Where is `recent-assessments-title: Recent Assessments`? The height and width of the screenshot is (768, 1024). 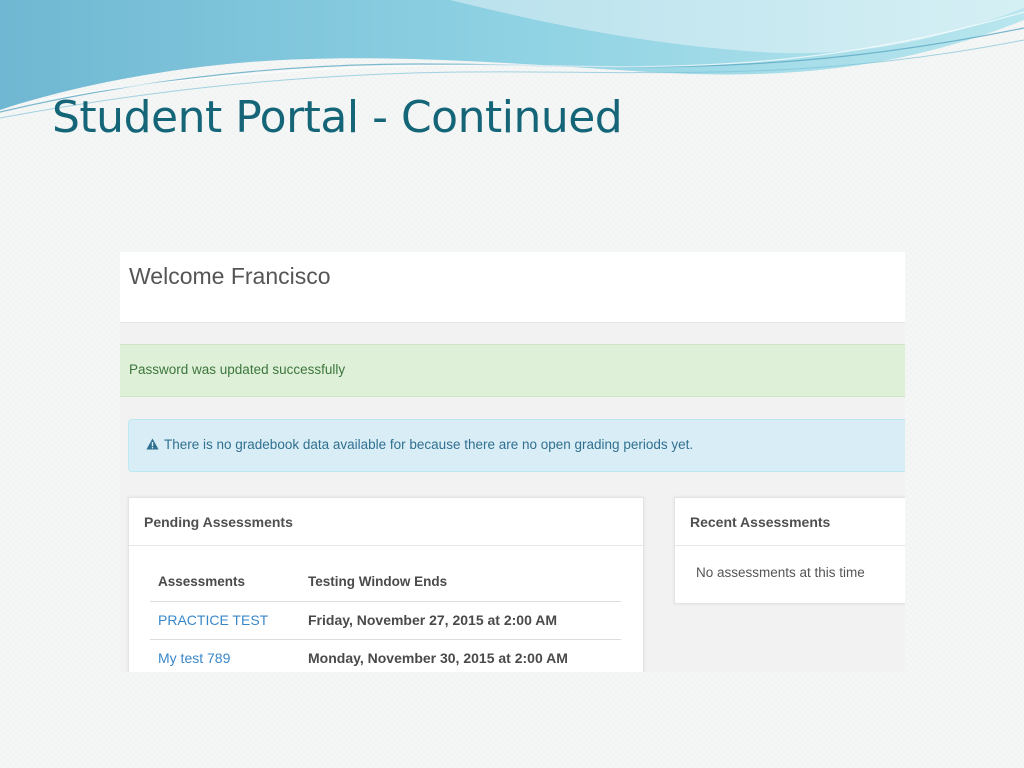
recent-assessments-title: Recent Assessments is located at coordinates (760, 522).